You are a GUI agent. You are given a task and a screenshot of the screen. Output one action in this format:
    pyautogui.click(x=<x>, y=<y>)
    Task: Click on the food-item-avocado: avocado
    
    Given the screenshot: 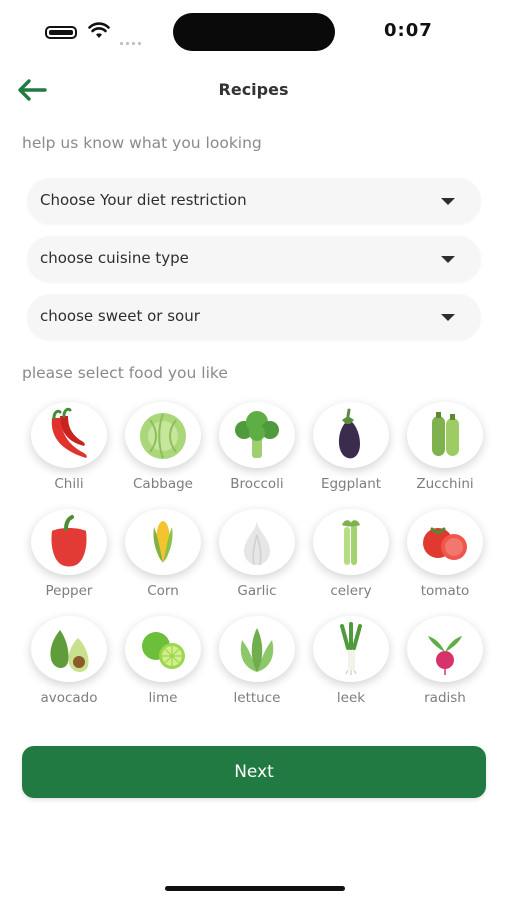 What is the action you would take?
    pyautogui.click(x=69, y=665)
    